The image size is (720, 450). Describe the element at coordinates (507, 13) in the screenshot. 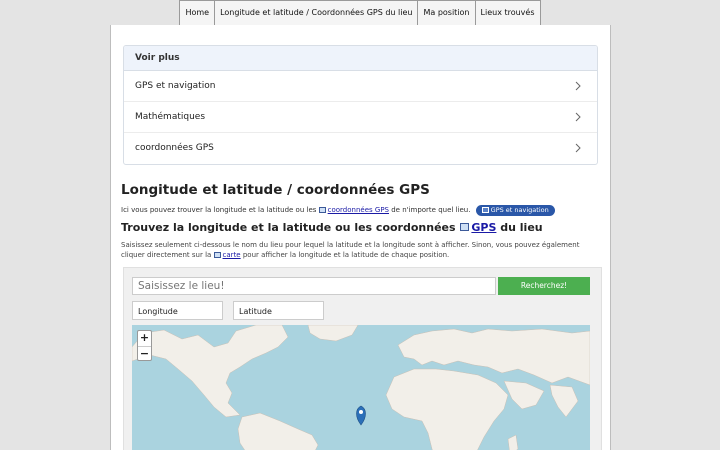

I see `nav-lieux-trouves: Lieux trouvés` at that location.